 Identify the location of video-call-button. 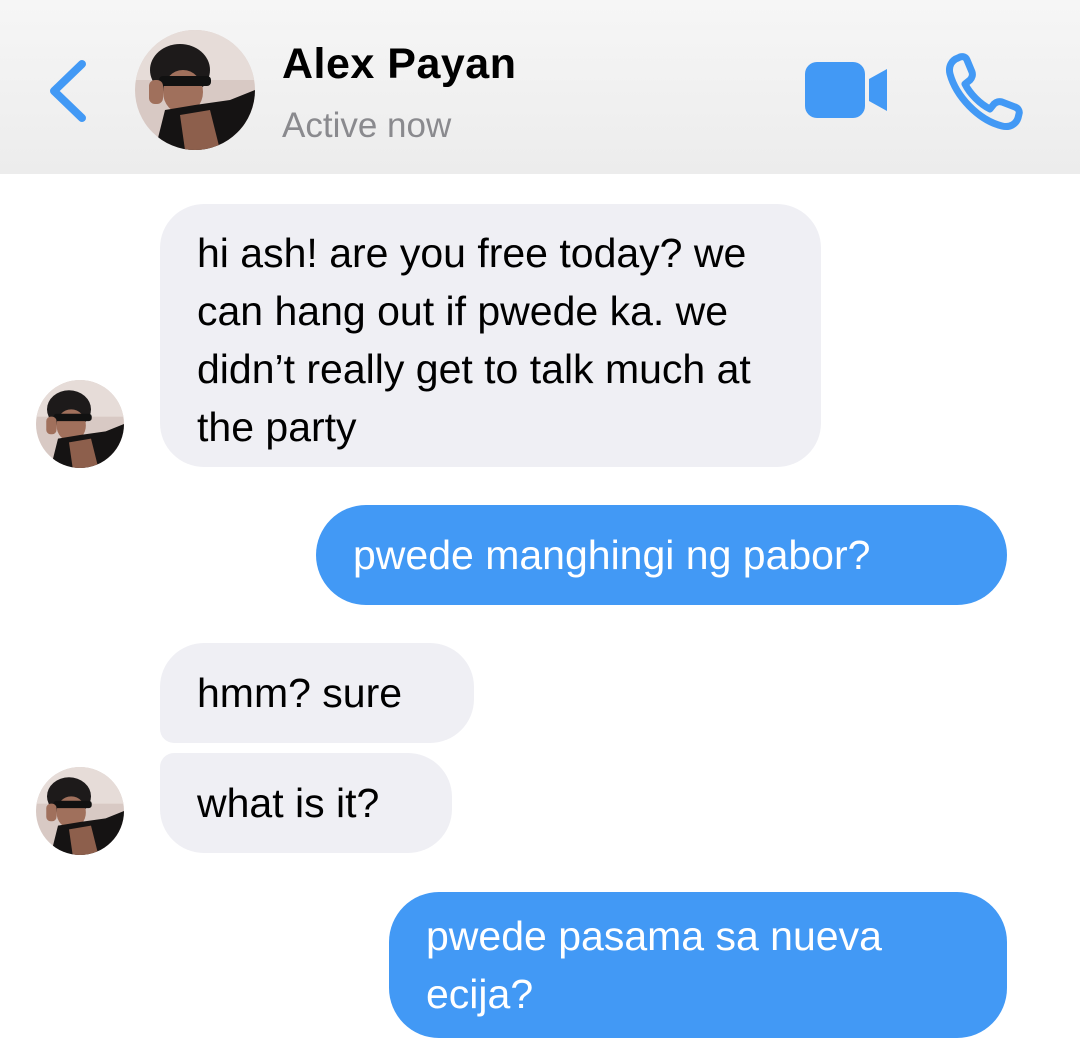
(847, 90).